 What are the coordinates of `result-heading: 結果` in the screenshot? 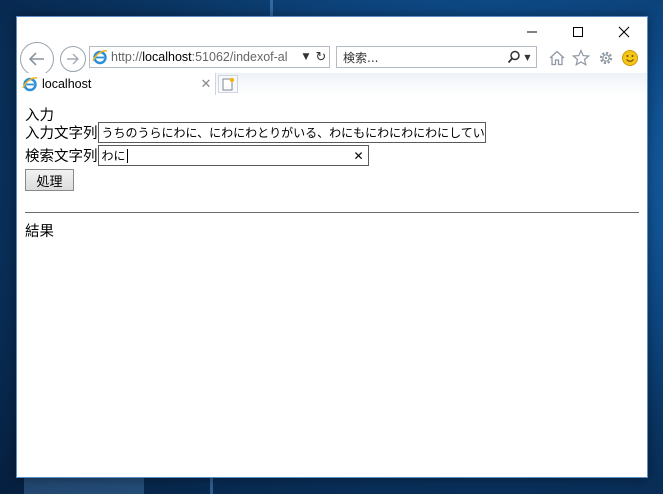 It's located at (39, 232).